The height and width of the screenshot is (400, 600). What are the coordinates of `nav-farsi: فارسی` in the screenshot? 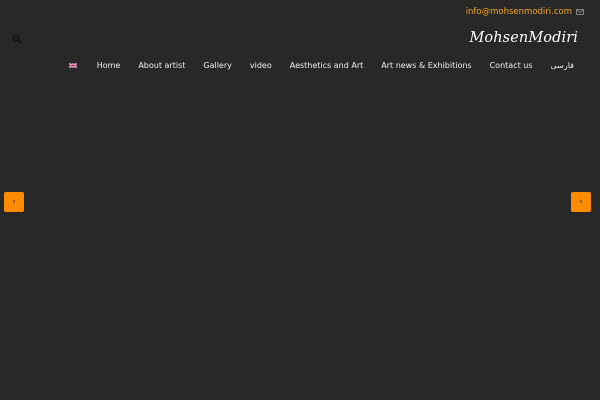 It's located at (563, 65).